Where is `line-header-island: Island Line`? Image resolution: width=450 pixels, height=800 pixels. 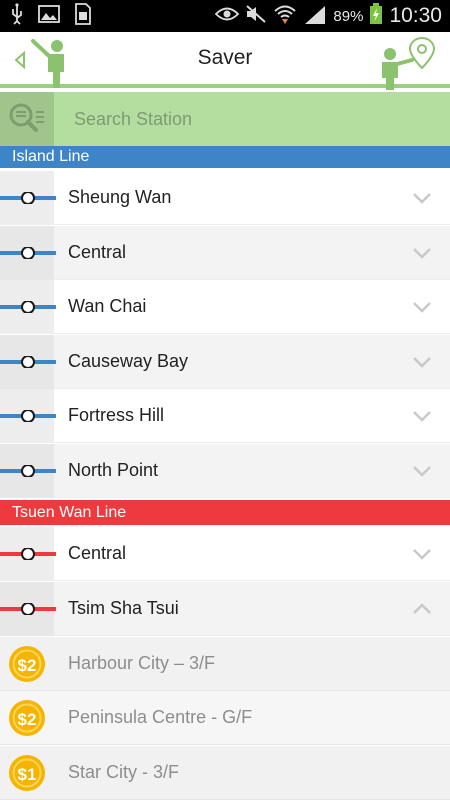 line-header-island: Island Line is located at coordinates (225, 157).